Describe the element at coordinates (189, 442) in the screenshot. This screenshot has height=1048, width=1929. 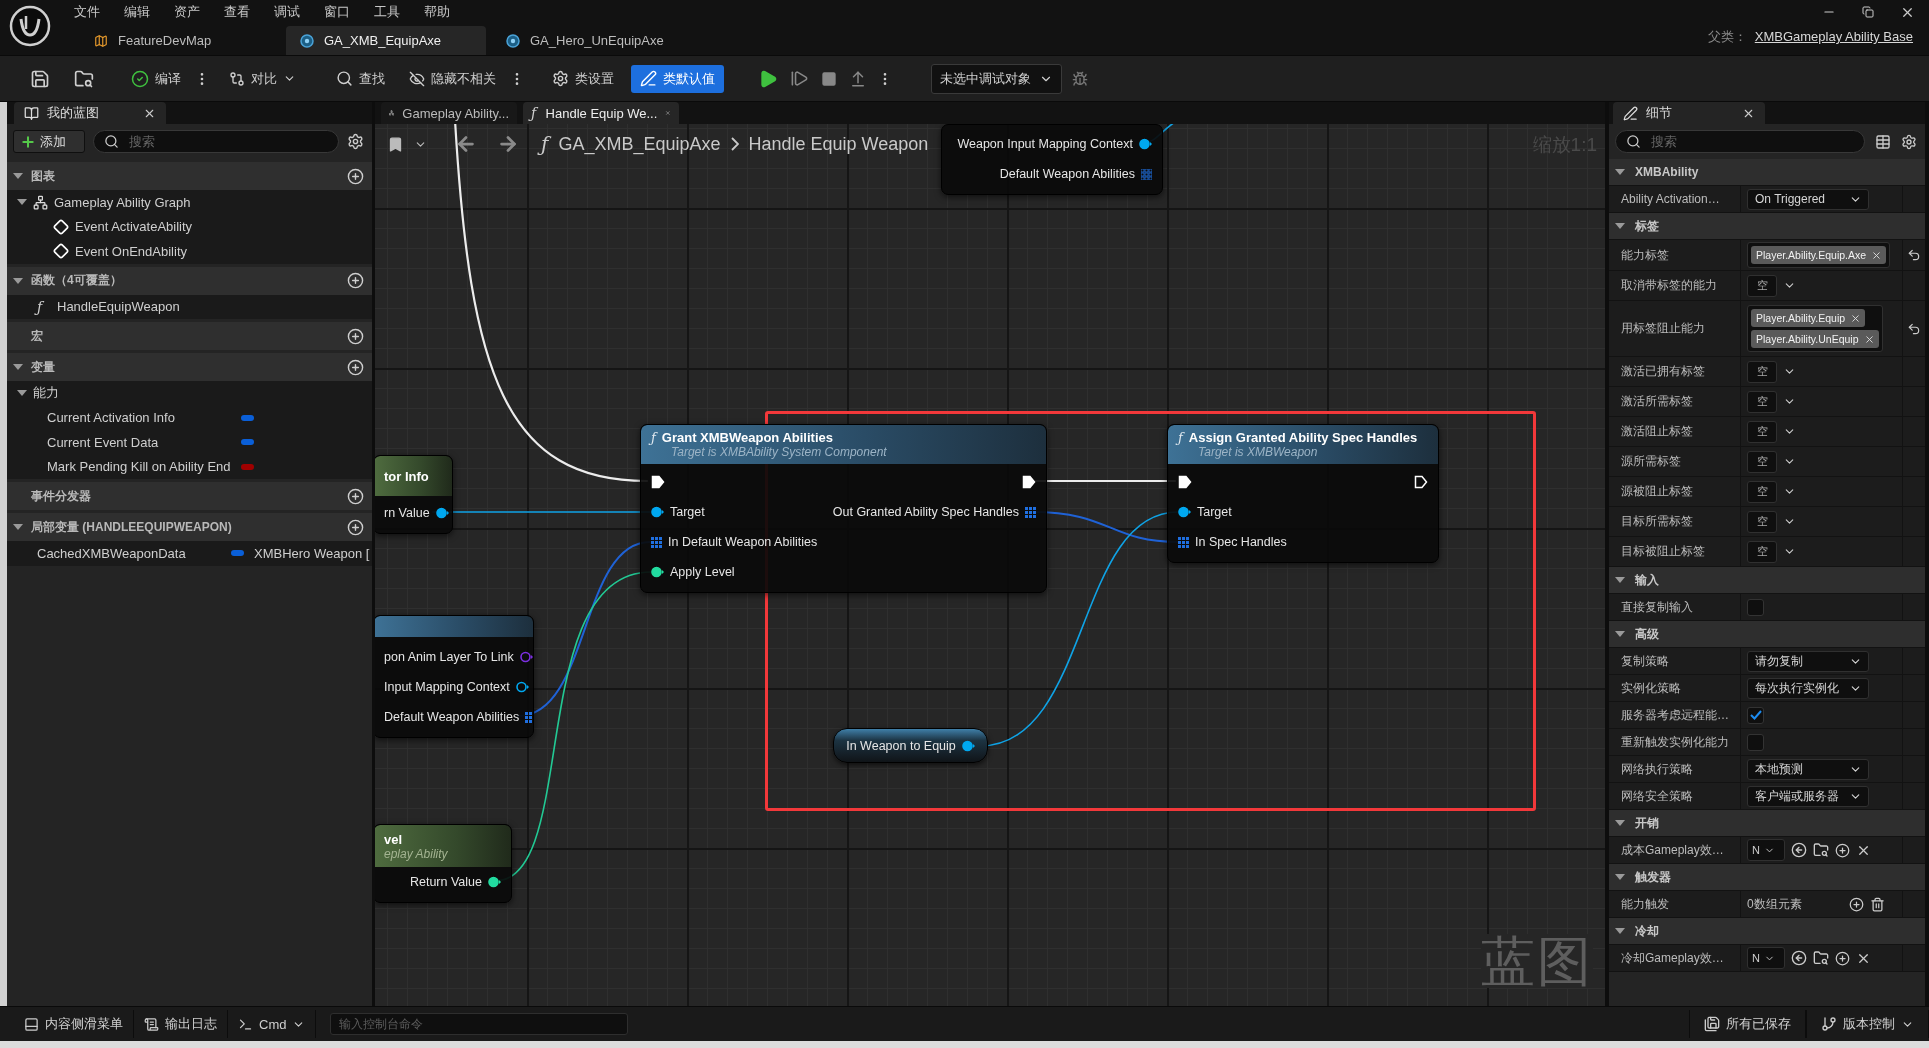
I see `variable-row: Current Event Data` at that location.